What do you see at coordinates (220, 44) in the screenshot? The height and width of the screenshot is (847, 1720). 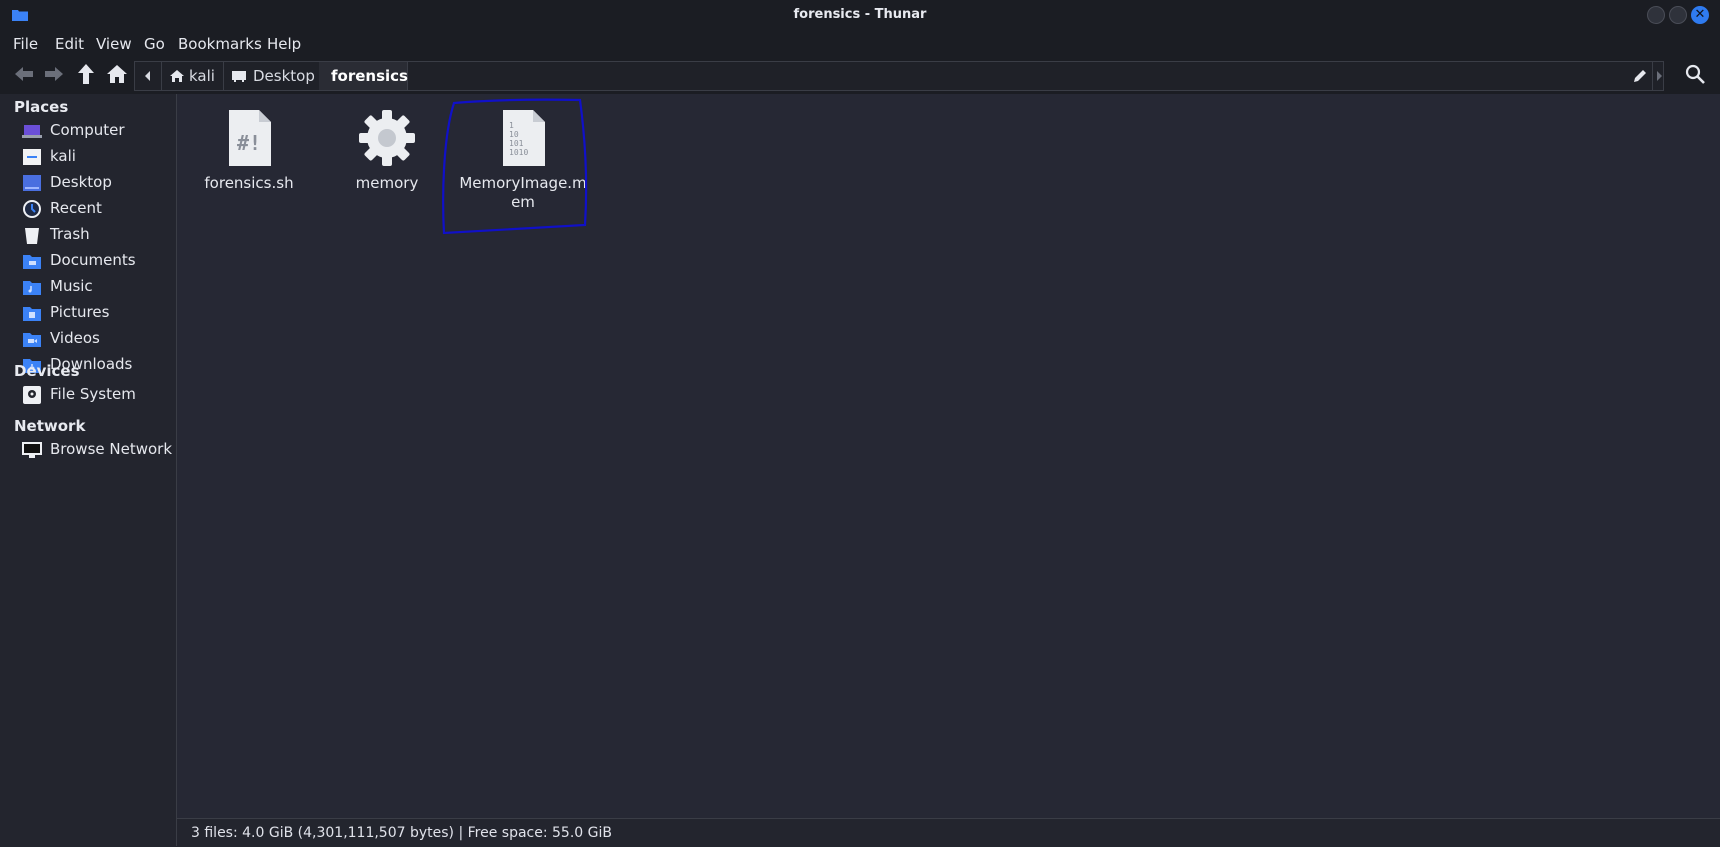 I see `menu-bookmarks: Bookmarks` at bounding box center [220, 44].